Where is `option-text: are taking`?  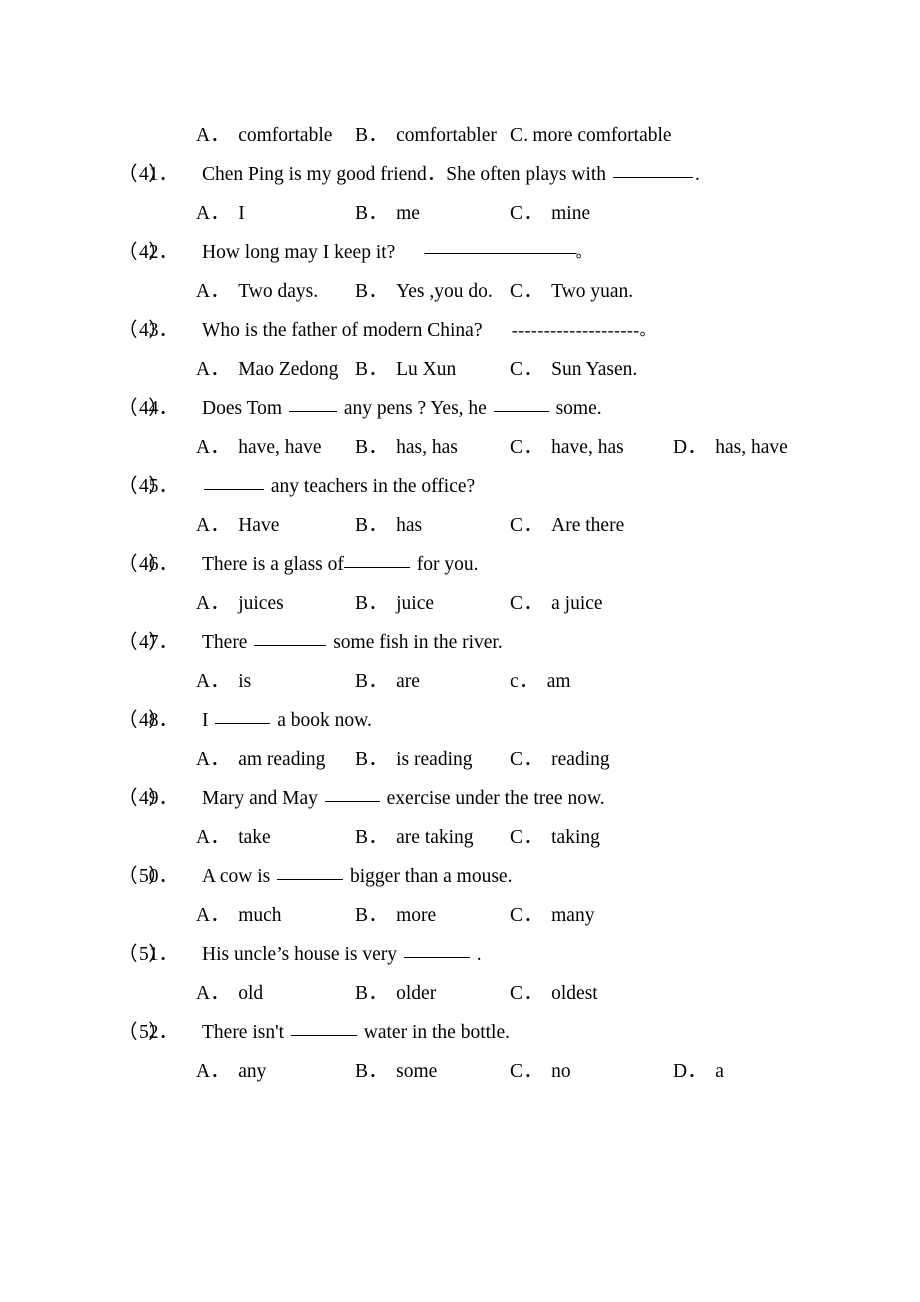 option-text: are taking is located at coordinates (435, 837).